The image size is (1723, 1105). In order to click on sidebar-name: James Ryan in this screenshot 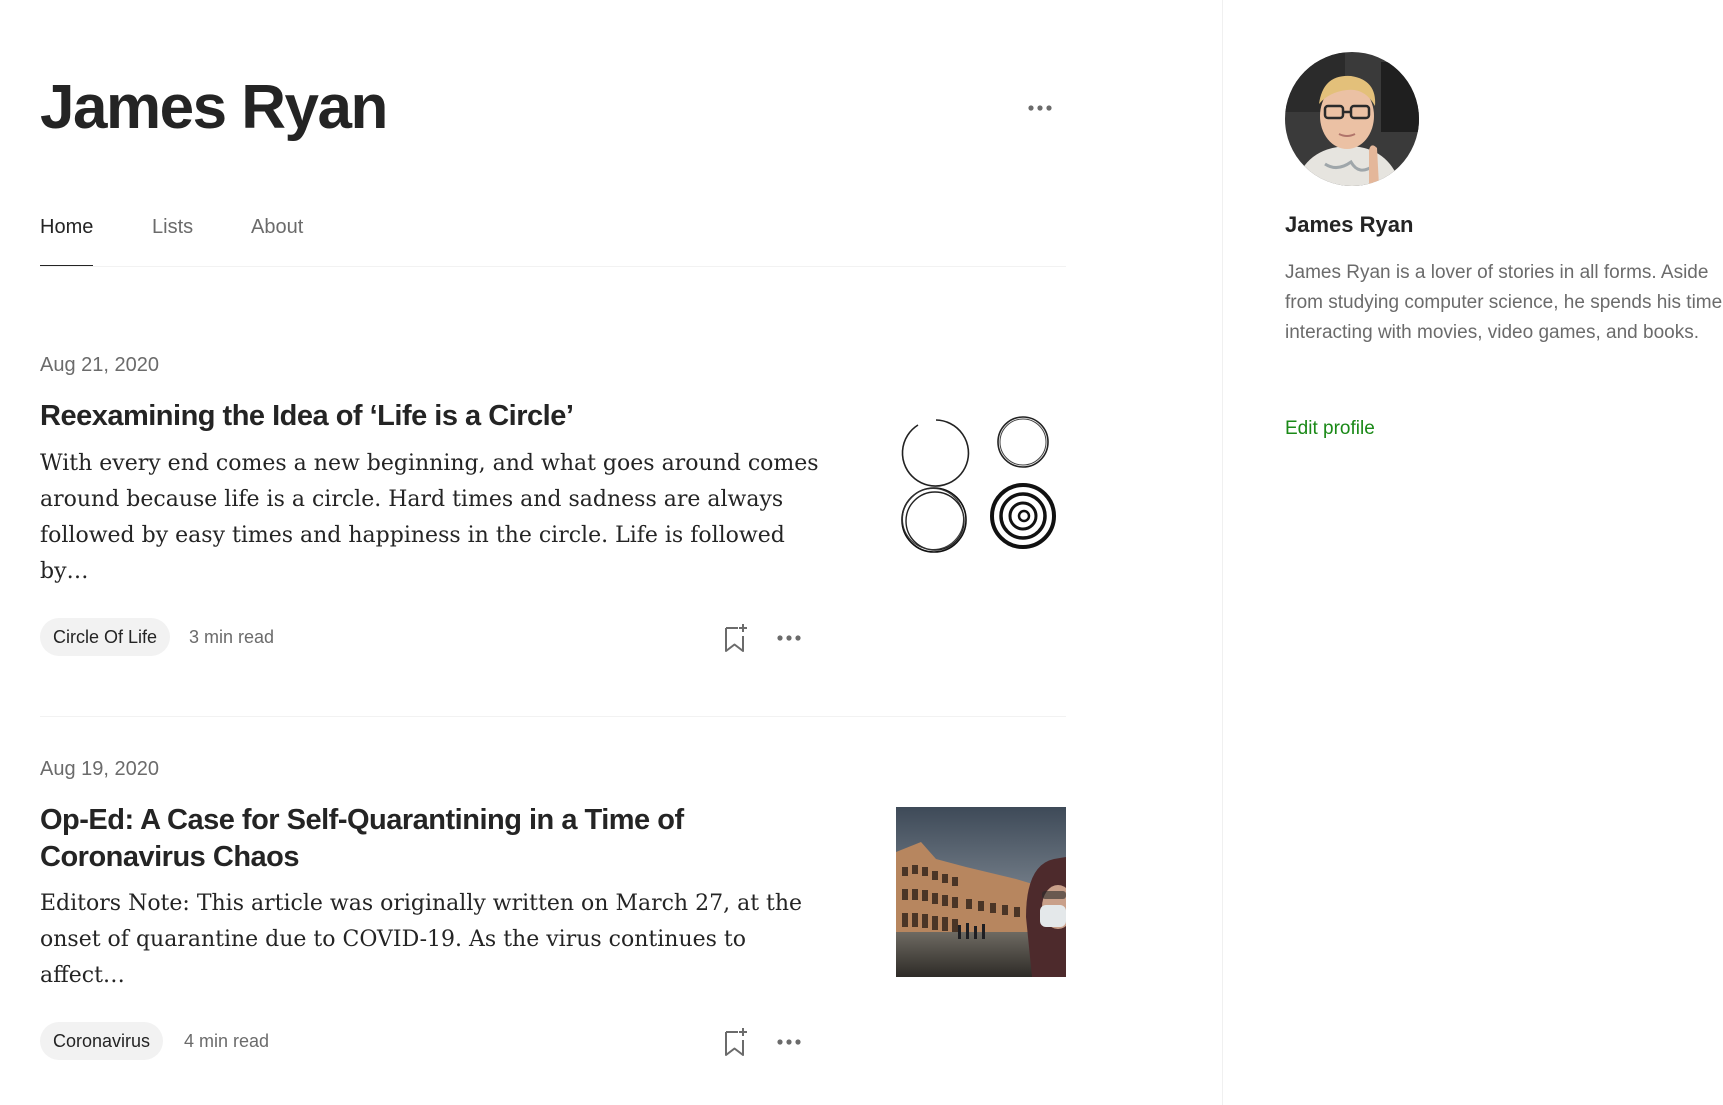, I will do `click(1349, 225)`.